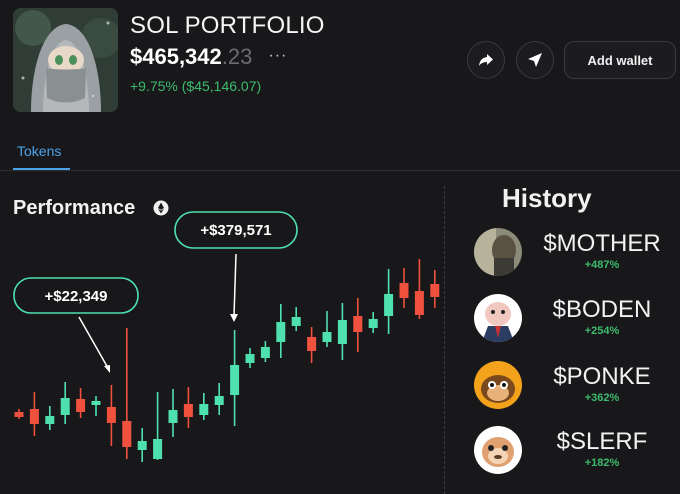 The image size is (680, 494). I want to click on portfolio-avatar, so click(65, 60).